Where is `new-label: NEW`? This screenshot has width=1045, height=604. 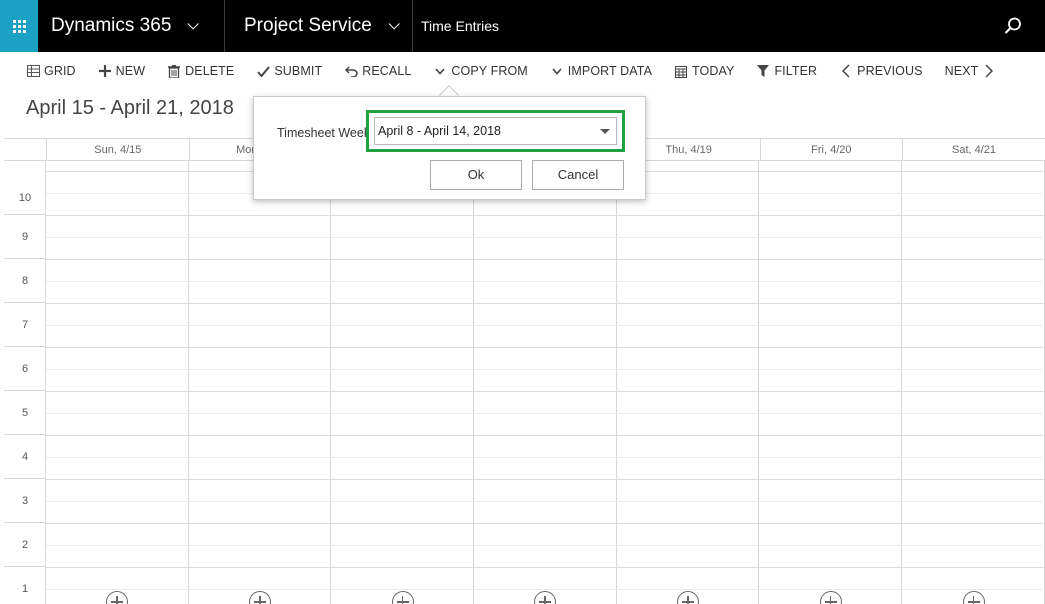 new-label: NEW is located at coordinates (130, 71).